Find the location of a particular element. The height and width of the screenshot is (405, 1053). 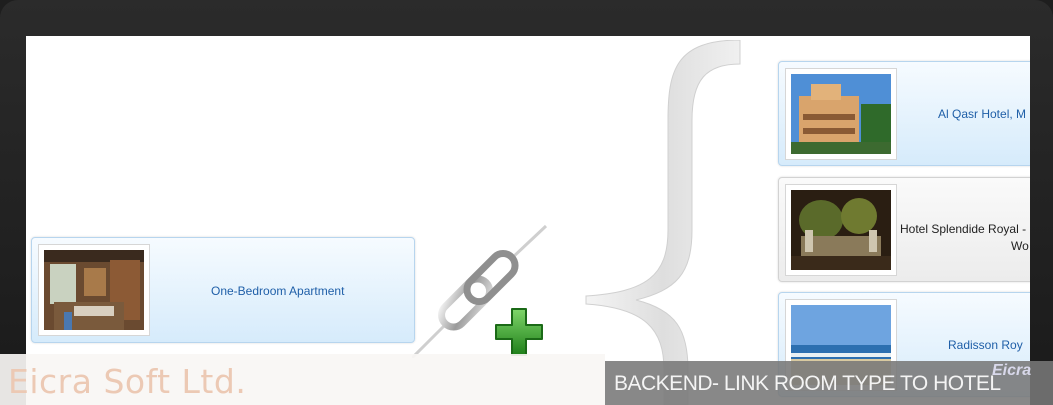

brand-name: Eicra Soft Ltd. is located at coordinates (127, 381).